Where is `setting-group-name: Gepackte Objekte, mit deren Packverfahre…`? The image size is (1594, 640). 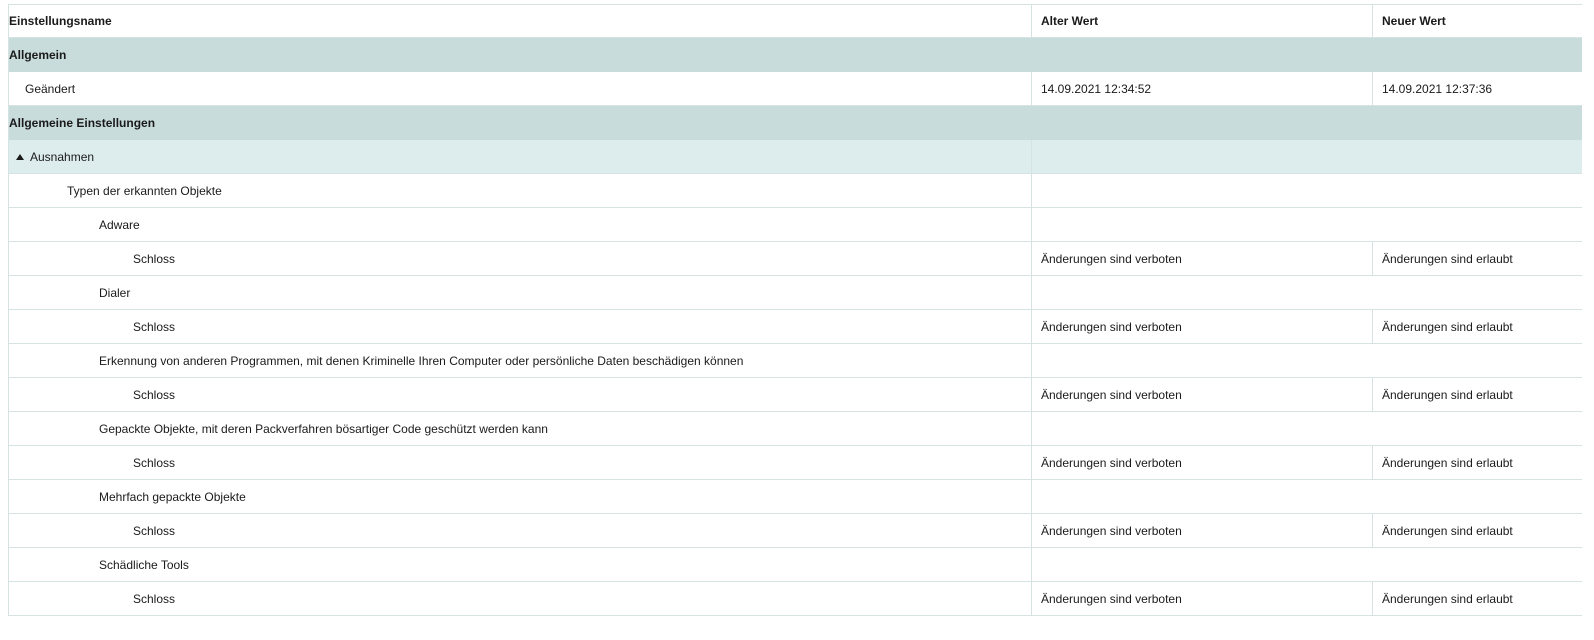 setting-group-name: Gepackte Objekte, mit deren Packverfahre… is located at coordinates (520, 428).